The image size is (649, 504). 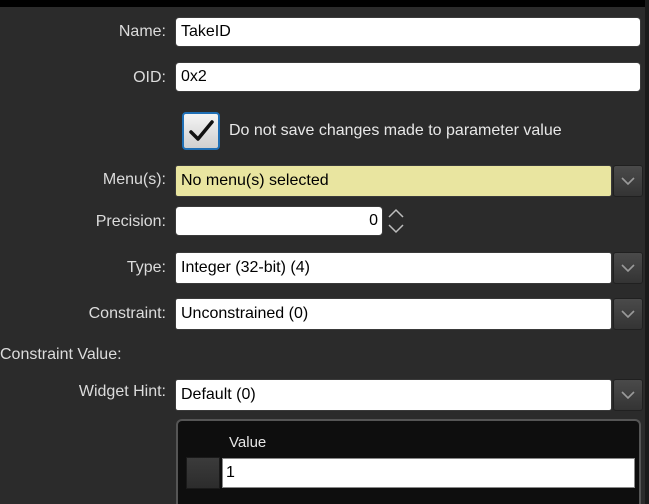 What do you see at coordinates (408, 77) in the screenshot?
I see `oid-field: 0x2` at bounding box center [408, 77].